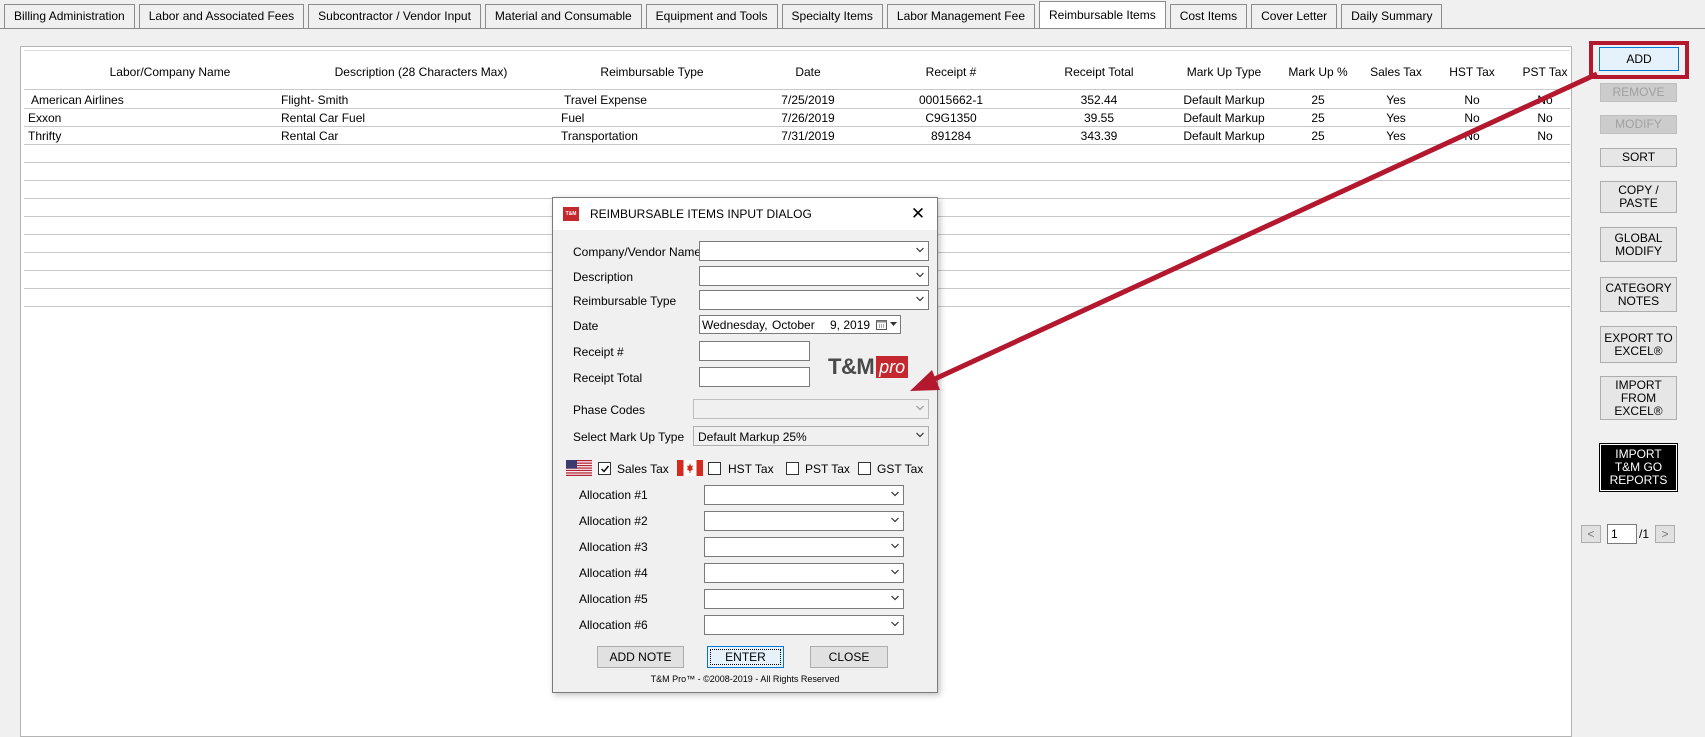 This screenshot has width=1705, height=737. Describe the element at coordinates (604, 468) in the screenshot. I see `sales-tax-checkbox` at that location.